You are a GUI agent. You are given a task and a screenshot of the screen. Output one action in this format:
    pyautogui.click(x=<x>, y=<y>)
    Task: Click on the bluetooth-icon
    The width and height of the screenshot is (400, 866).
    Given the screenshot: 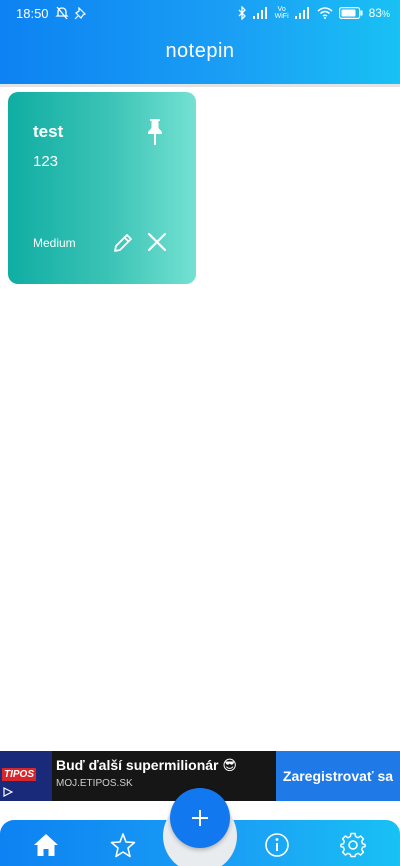 What is the action you would take?
    pyautogui.click(x=242, y=13)
    